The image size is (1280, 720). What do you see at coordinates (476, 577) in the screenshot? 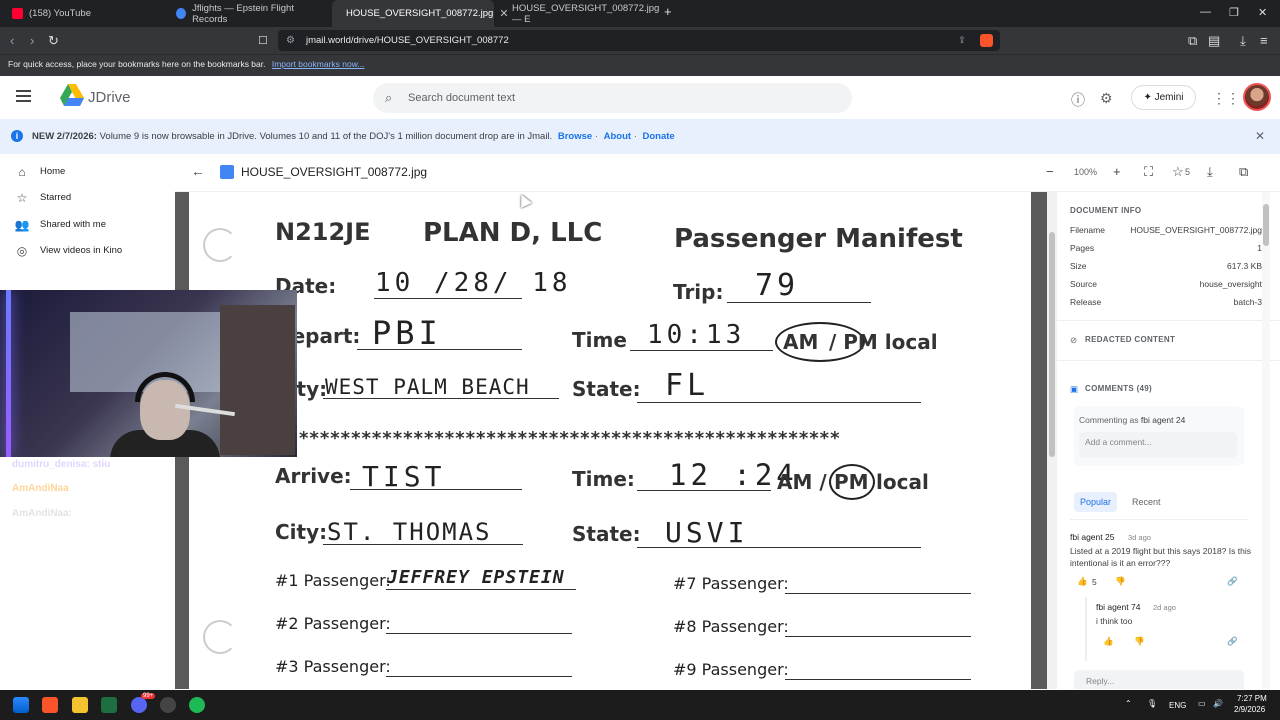
I see `passenger-1-name: JEFFREY EPSTEIN` at bounding box center [476, 577].